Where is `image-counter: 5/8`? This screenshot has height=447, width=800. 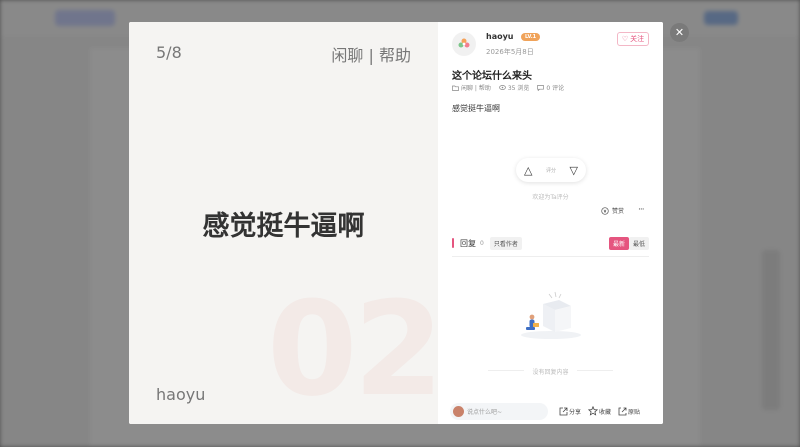
image-counter: 5/8 is located at coordinates (169, 52).